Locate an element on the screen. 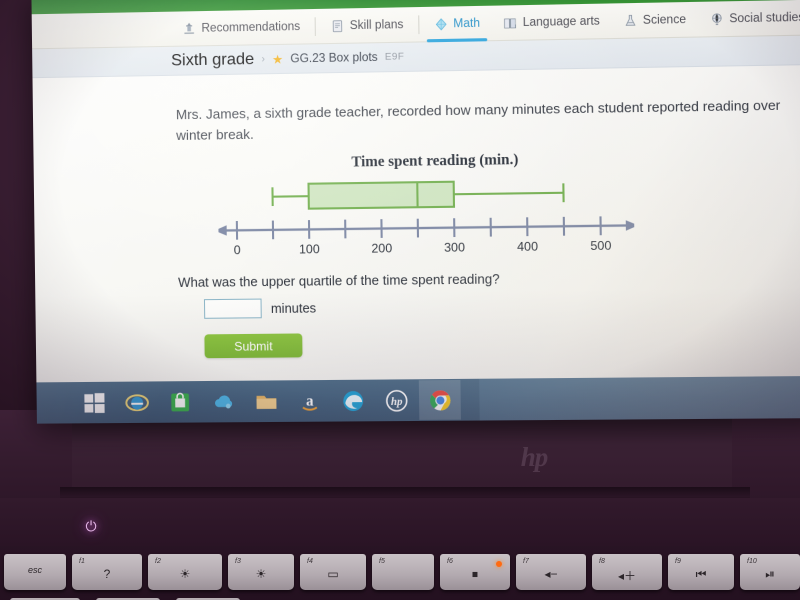  laptop-palmrest is located at coordinates (400, 522).